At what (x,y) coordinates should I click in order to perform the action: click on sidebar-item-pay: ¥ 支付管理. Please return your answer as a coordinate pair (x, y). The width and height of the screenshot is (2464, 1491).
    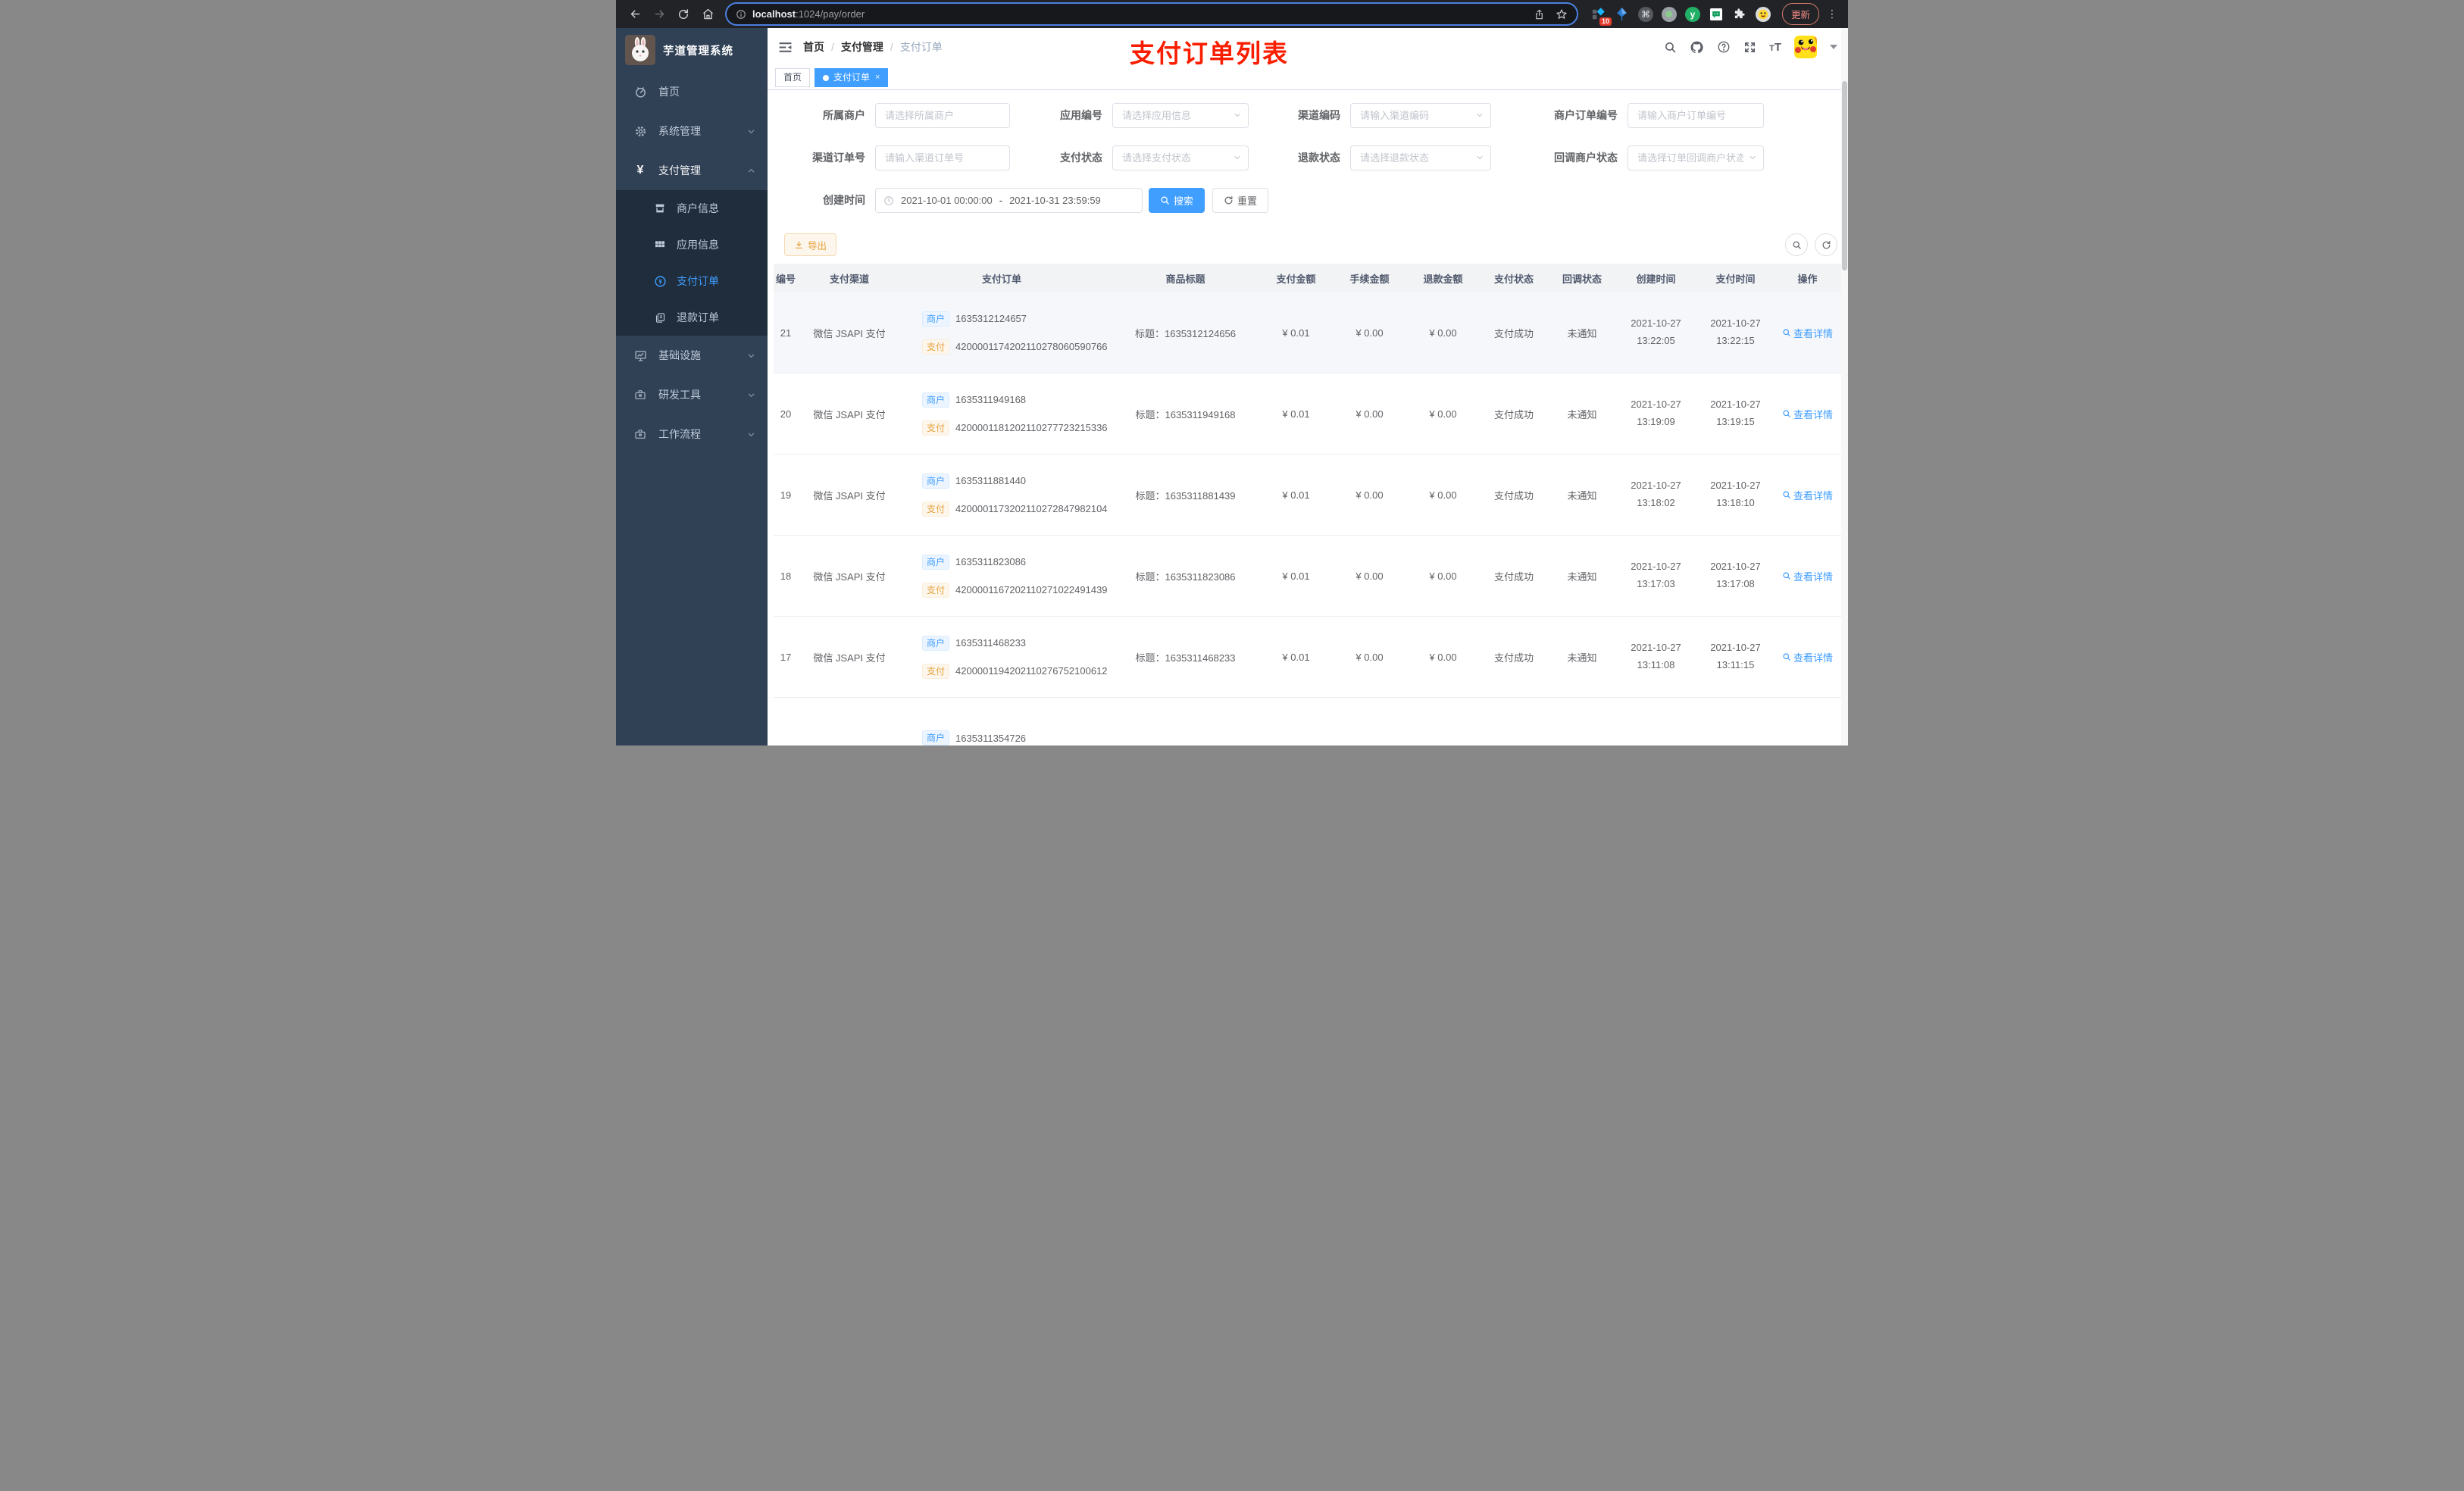
    Looking at the image, I should click on (692, 170).